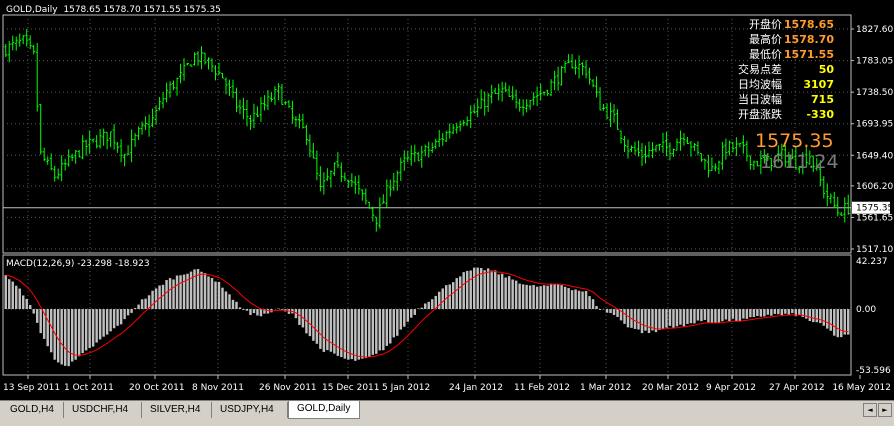  Describe the element at coordinates (870, 410) in the screenshot. I see `scroll-left-icon: ◄` at that location.